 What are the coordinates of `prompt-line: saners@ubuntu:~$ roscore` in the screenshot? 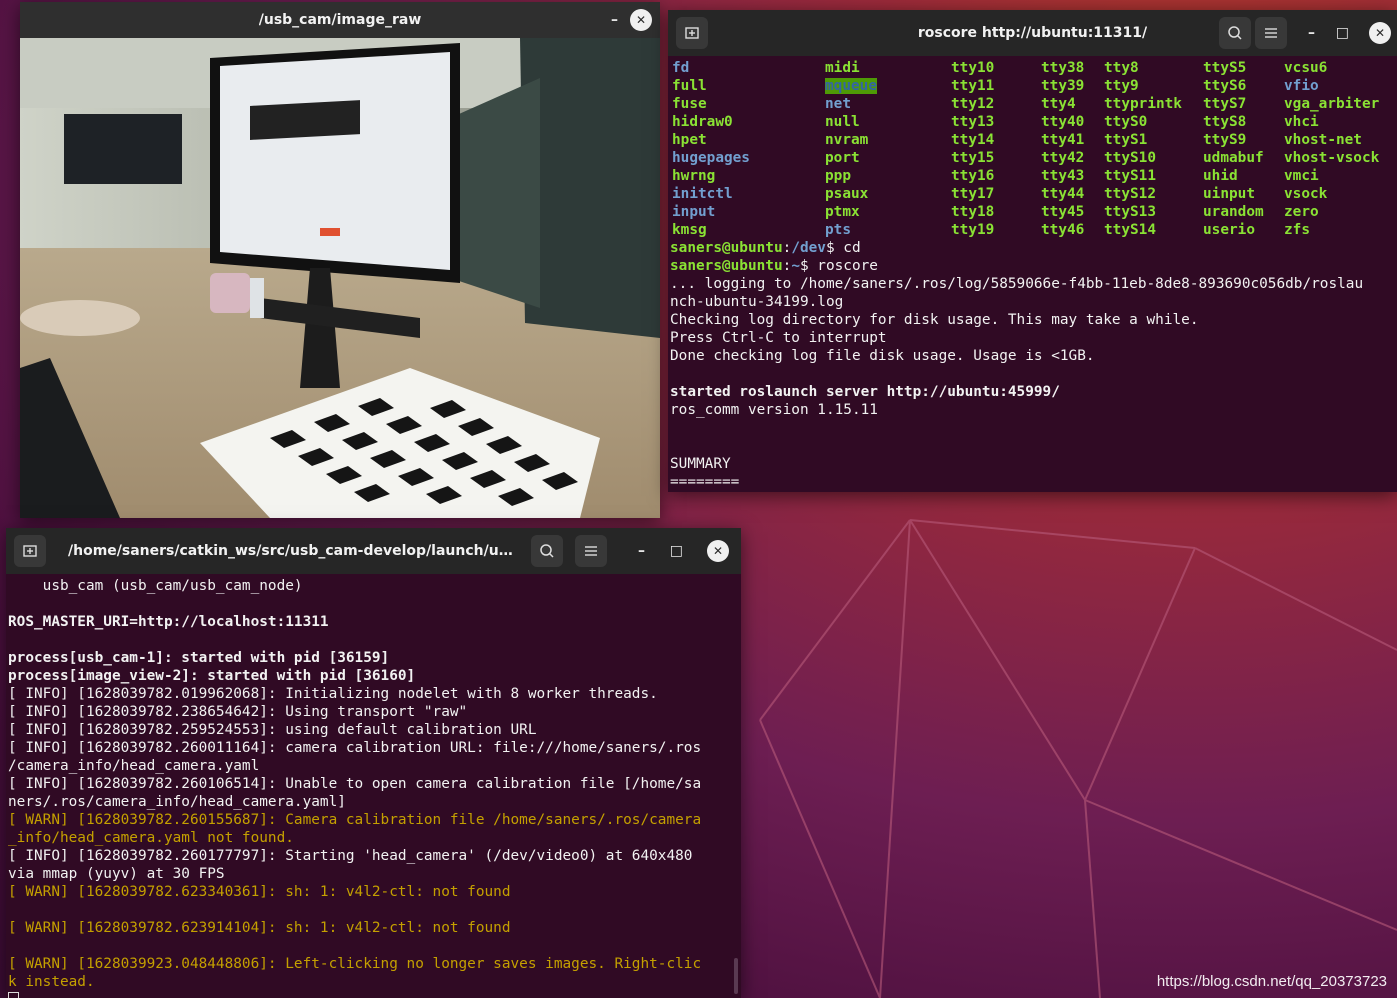 It's located at (1033, 266).